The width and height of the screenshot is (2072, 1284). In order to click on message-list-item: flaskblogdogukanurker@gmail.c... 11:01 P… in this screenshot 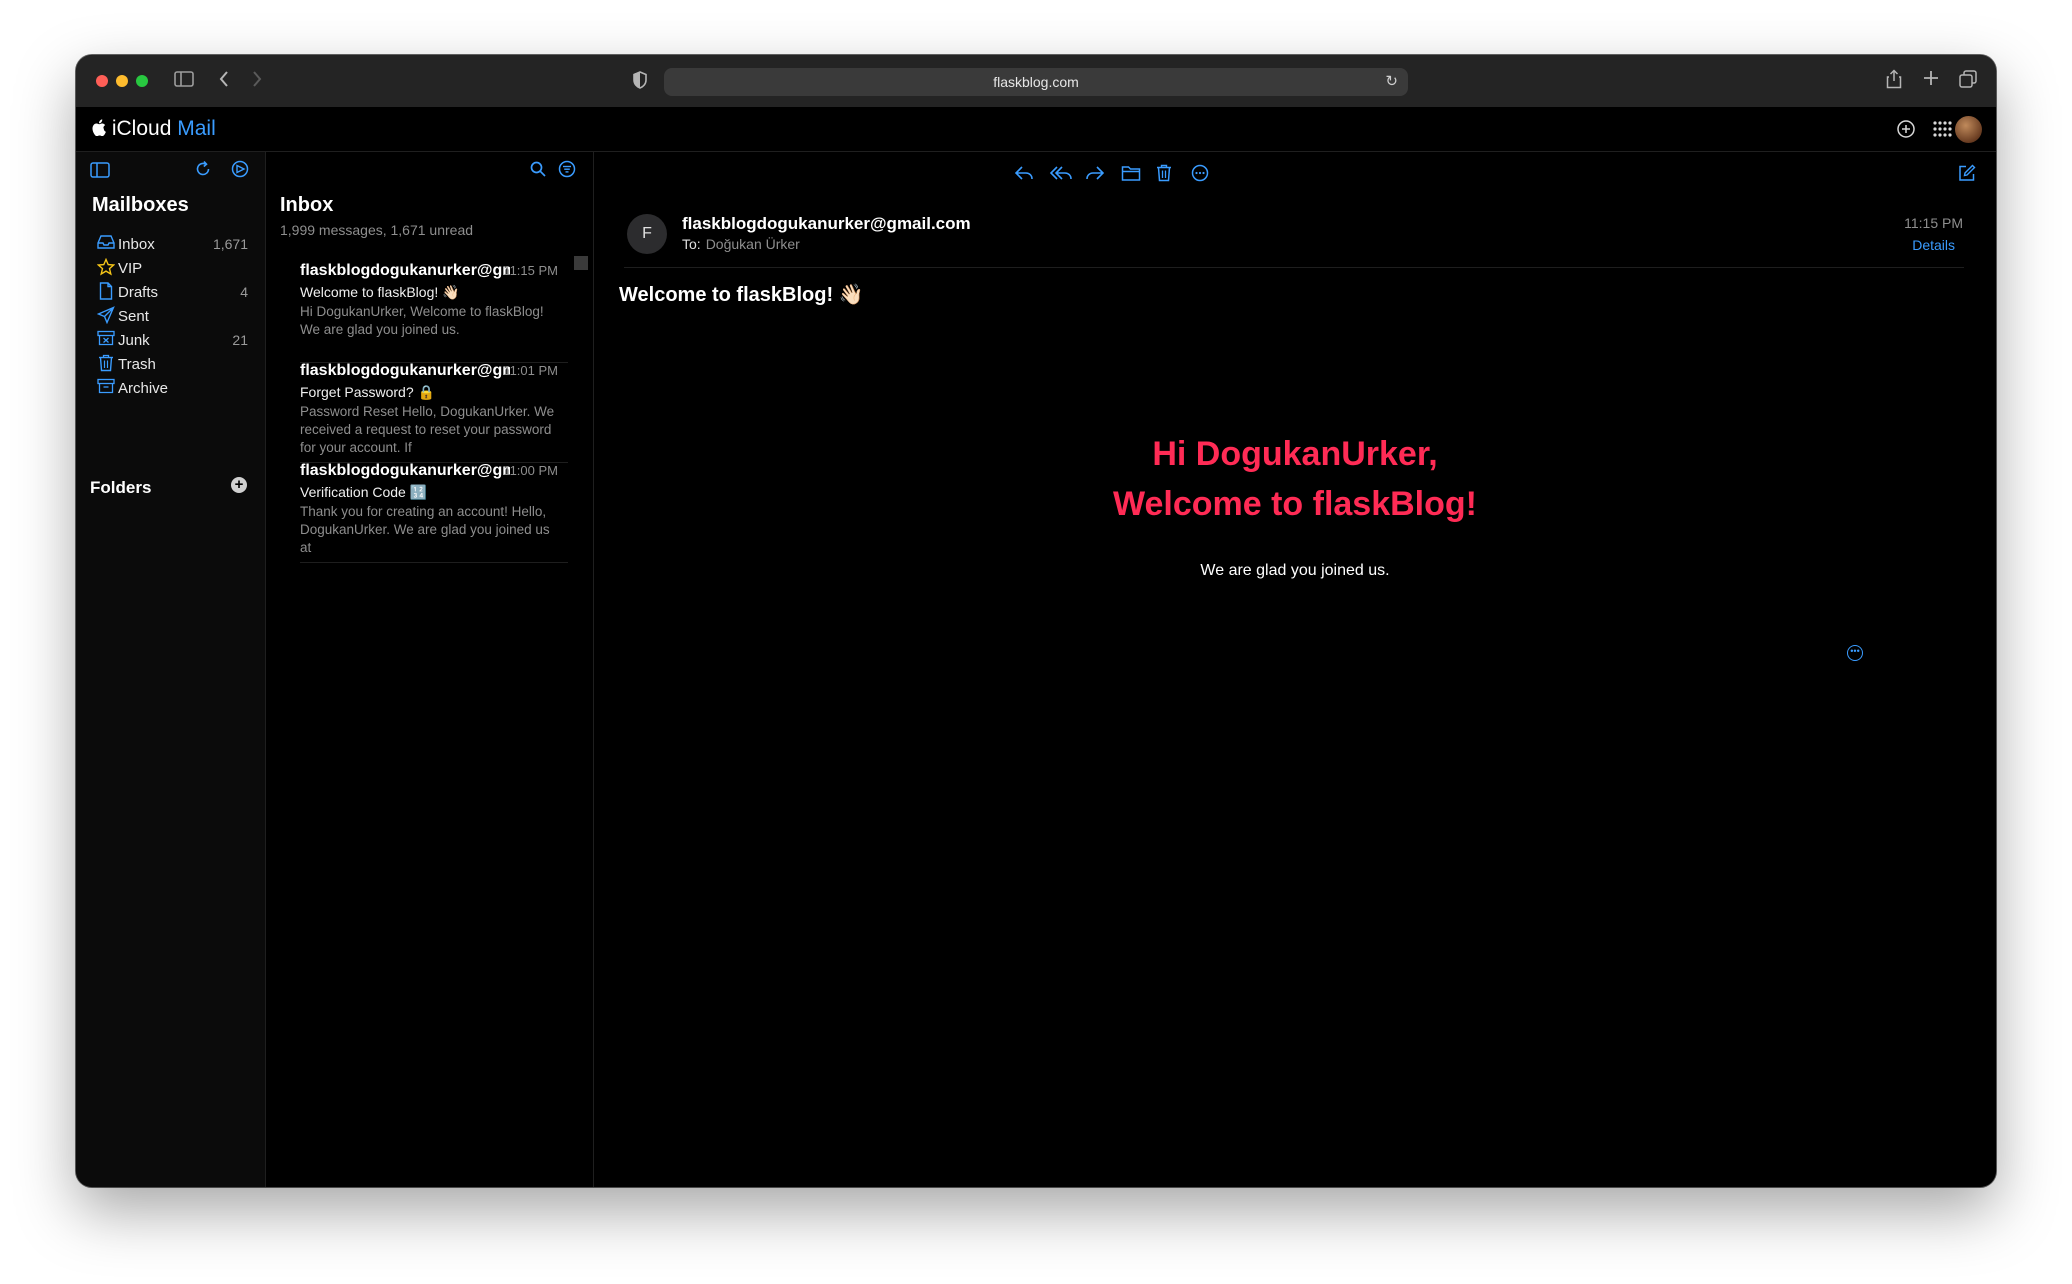, I will do `click(434, 412)`.